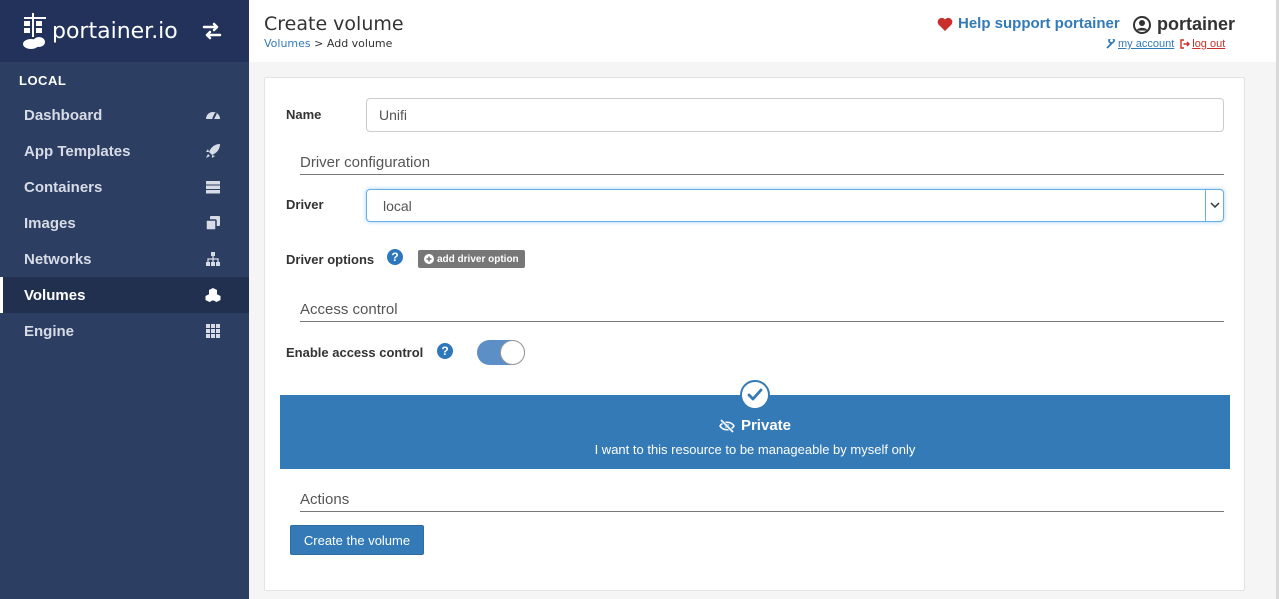 This screenshot has height=599, width=1279. Describe the element at coordinates (395, 257) in the screenshot. I see `driver-options-help-icon: ?` at that location.